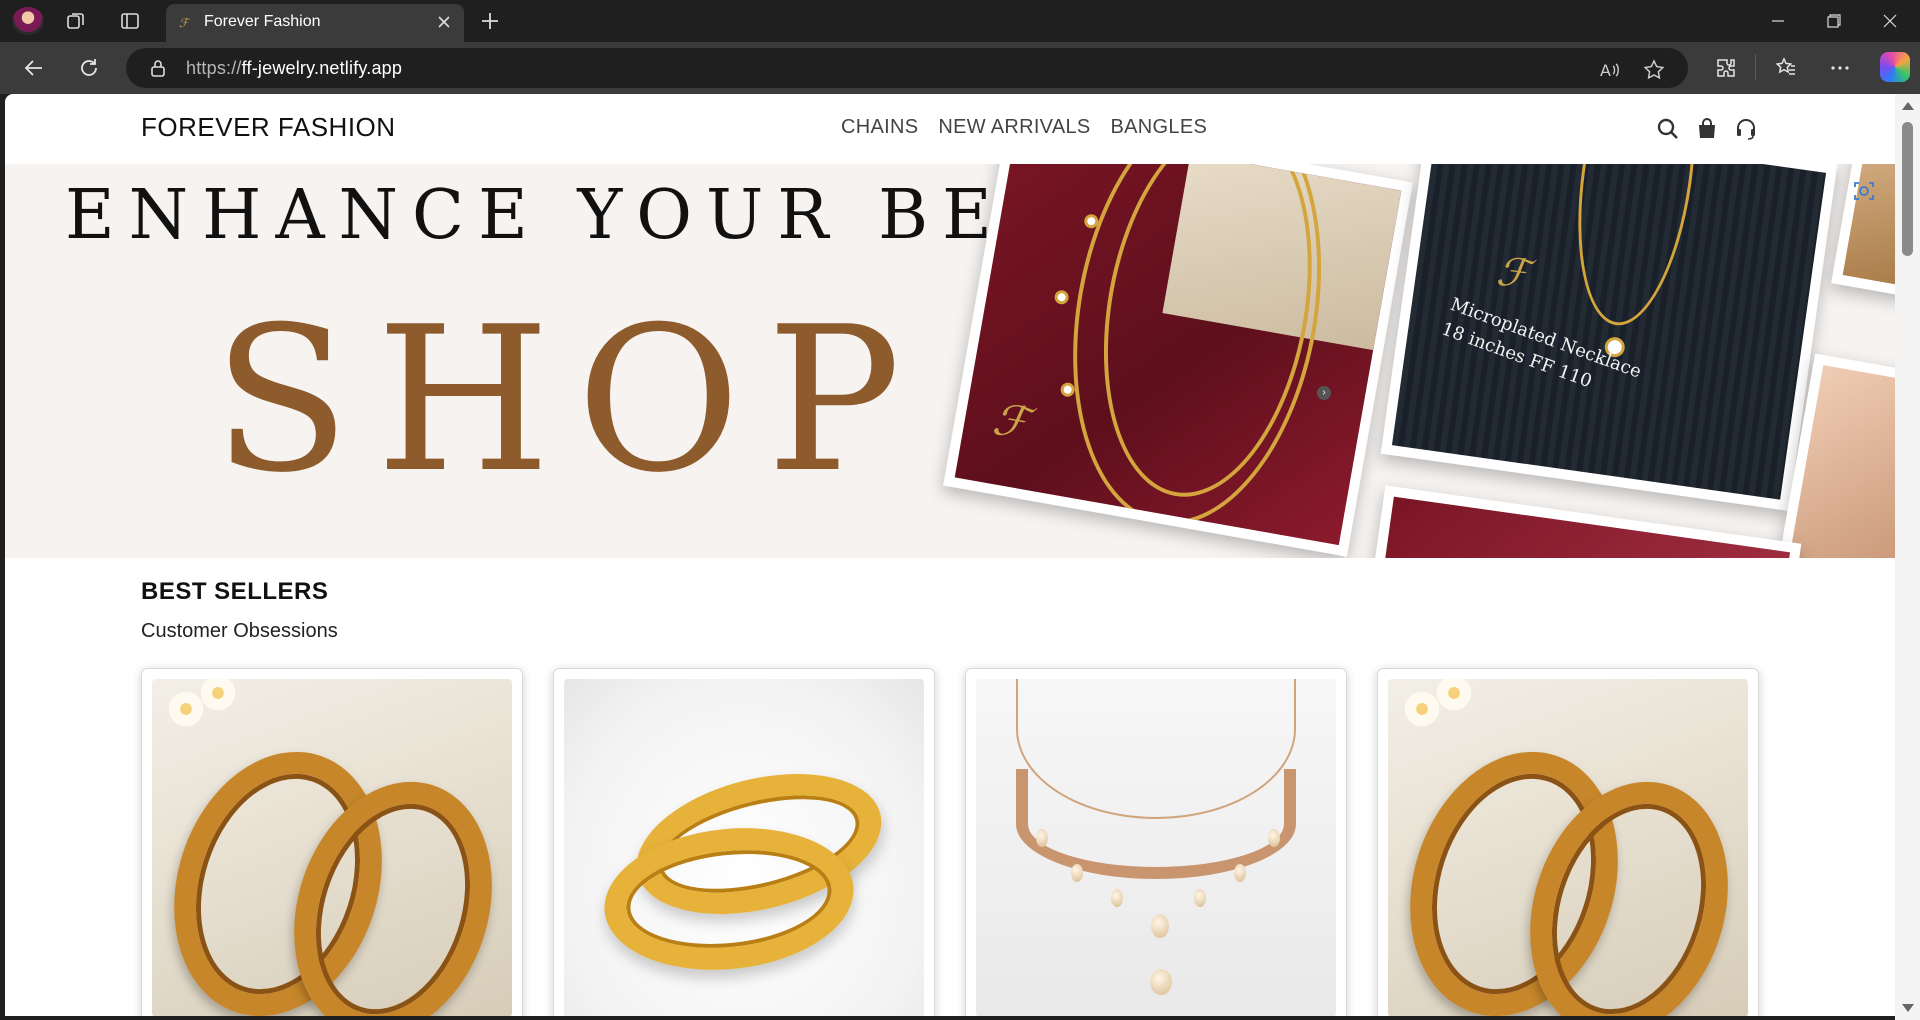  Describe the element at coordinates (1890, 21) in the screenshot. I see `close-window-icon` at that location.